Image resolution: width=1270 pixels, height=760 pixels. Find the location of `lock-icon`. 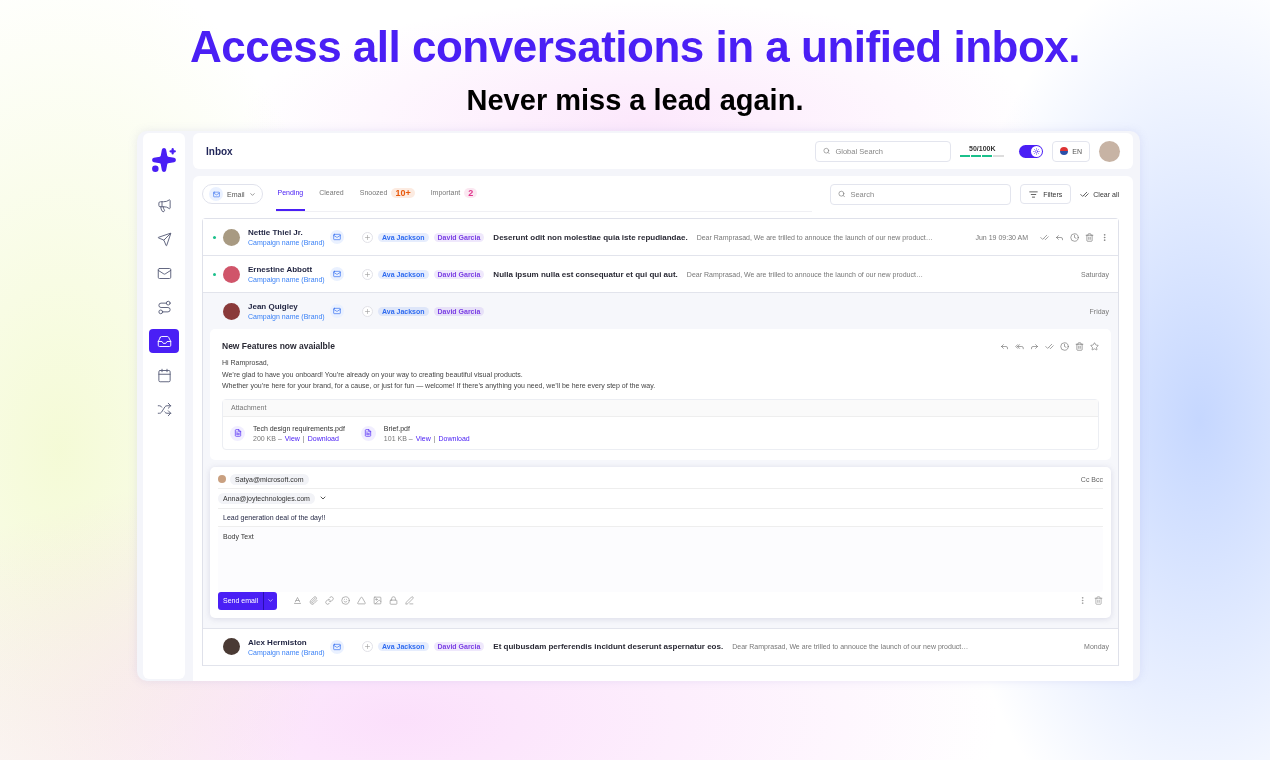

lock-icon is located at coordinates (394, 600).